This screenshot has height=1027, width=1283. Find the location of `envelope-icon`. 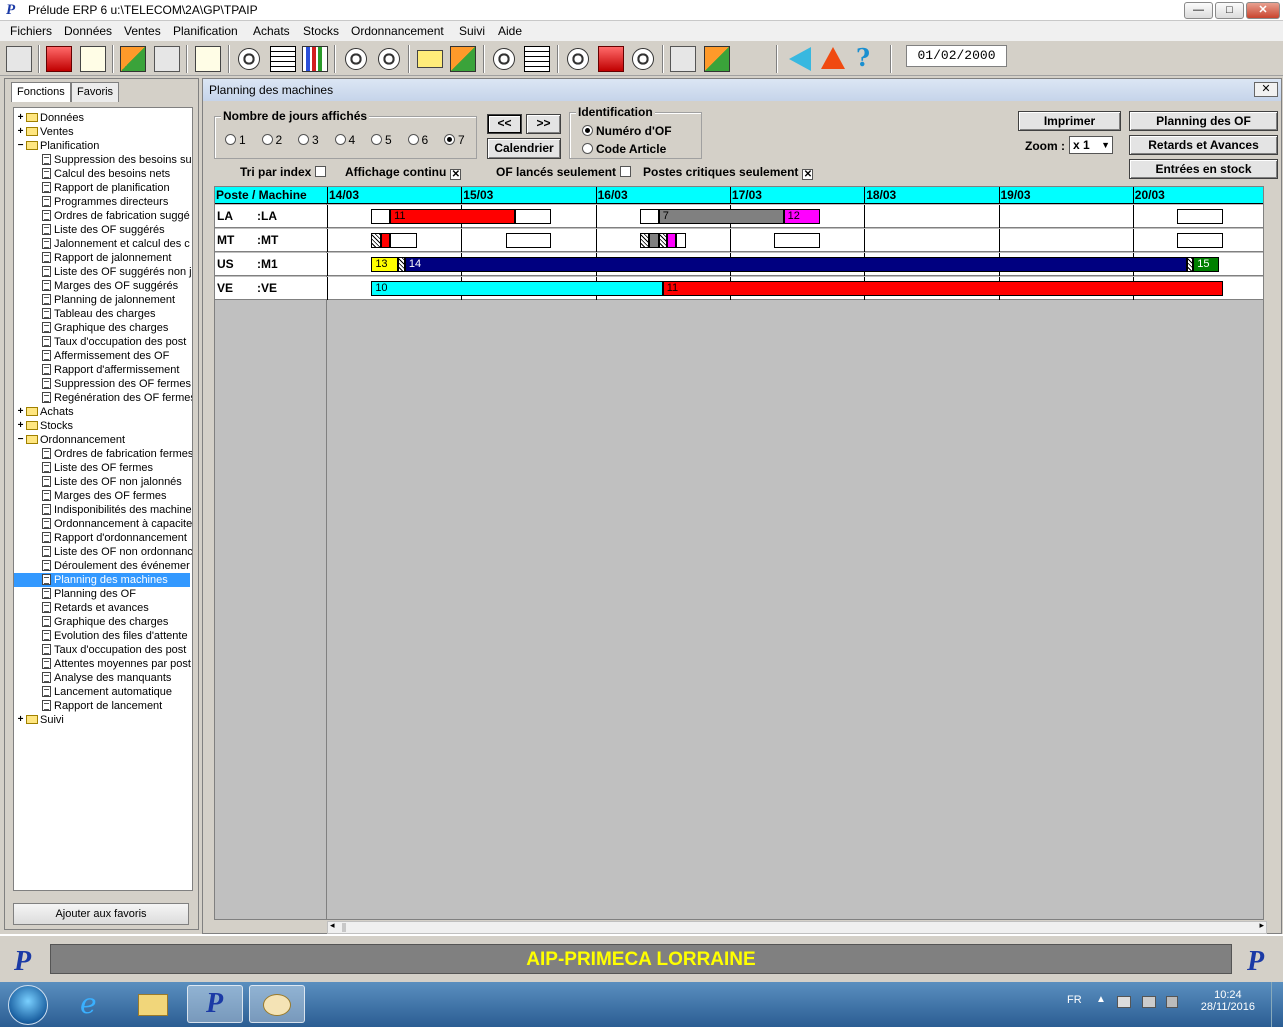

envelope-icon is located at coordinates (430, 59).